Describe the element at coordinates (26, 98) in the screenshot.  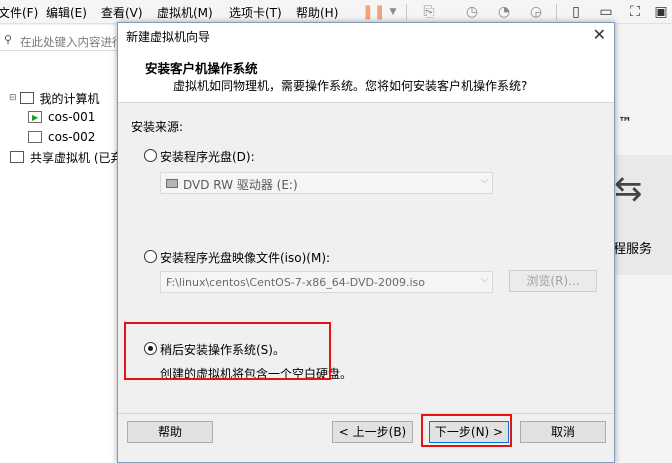
I see `computer-icon` at that location.